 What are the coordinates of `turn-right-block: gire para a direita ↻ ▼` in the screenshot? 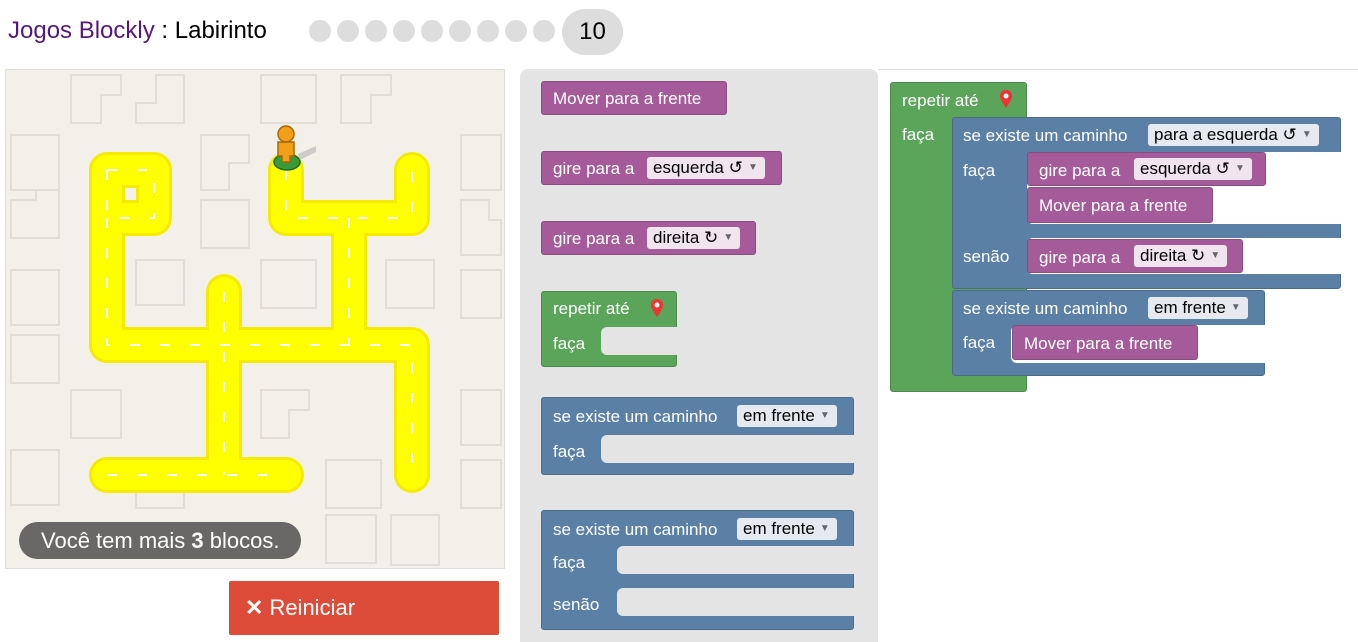 It's located at (648, 238).